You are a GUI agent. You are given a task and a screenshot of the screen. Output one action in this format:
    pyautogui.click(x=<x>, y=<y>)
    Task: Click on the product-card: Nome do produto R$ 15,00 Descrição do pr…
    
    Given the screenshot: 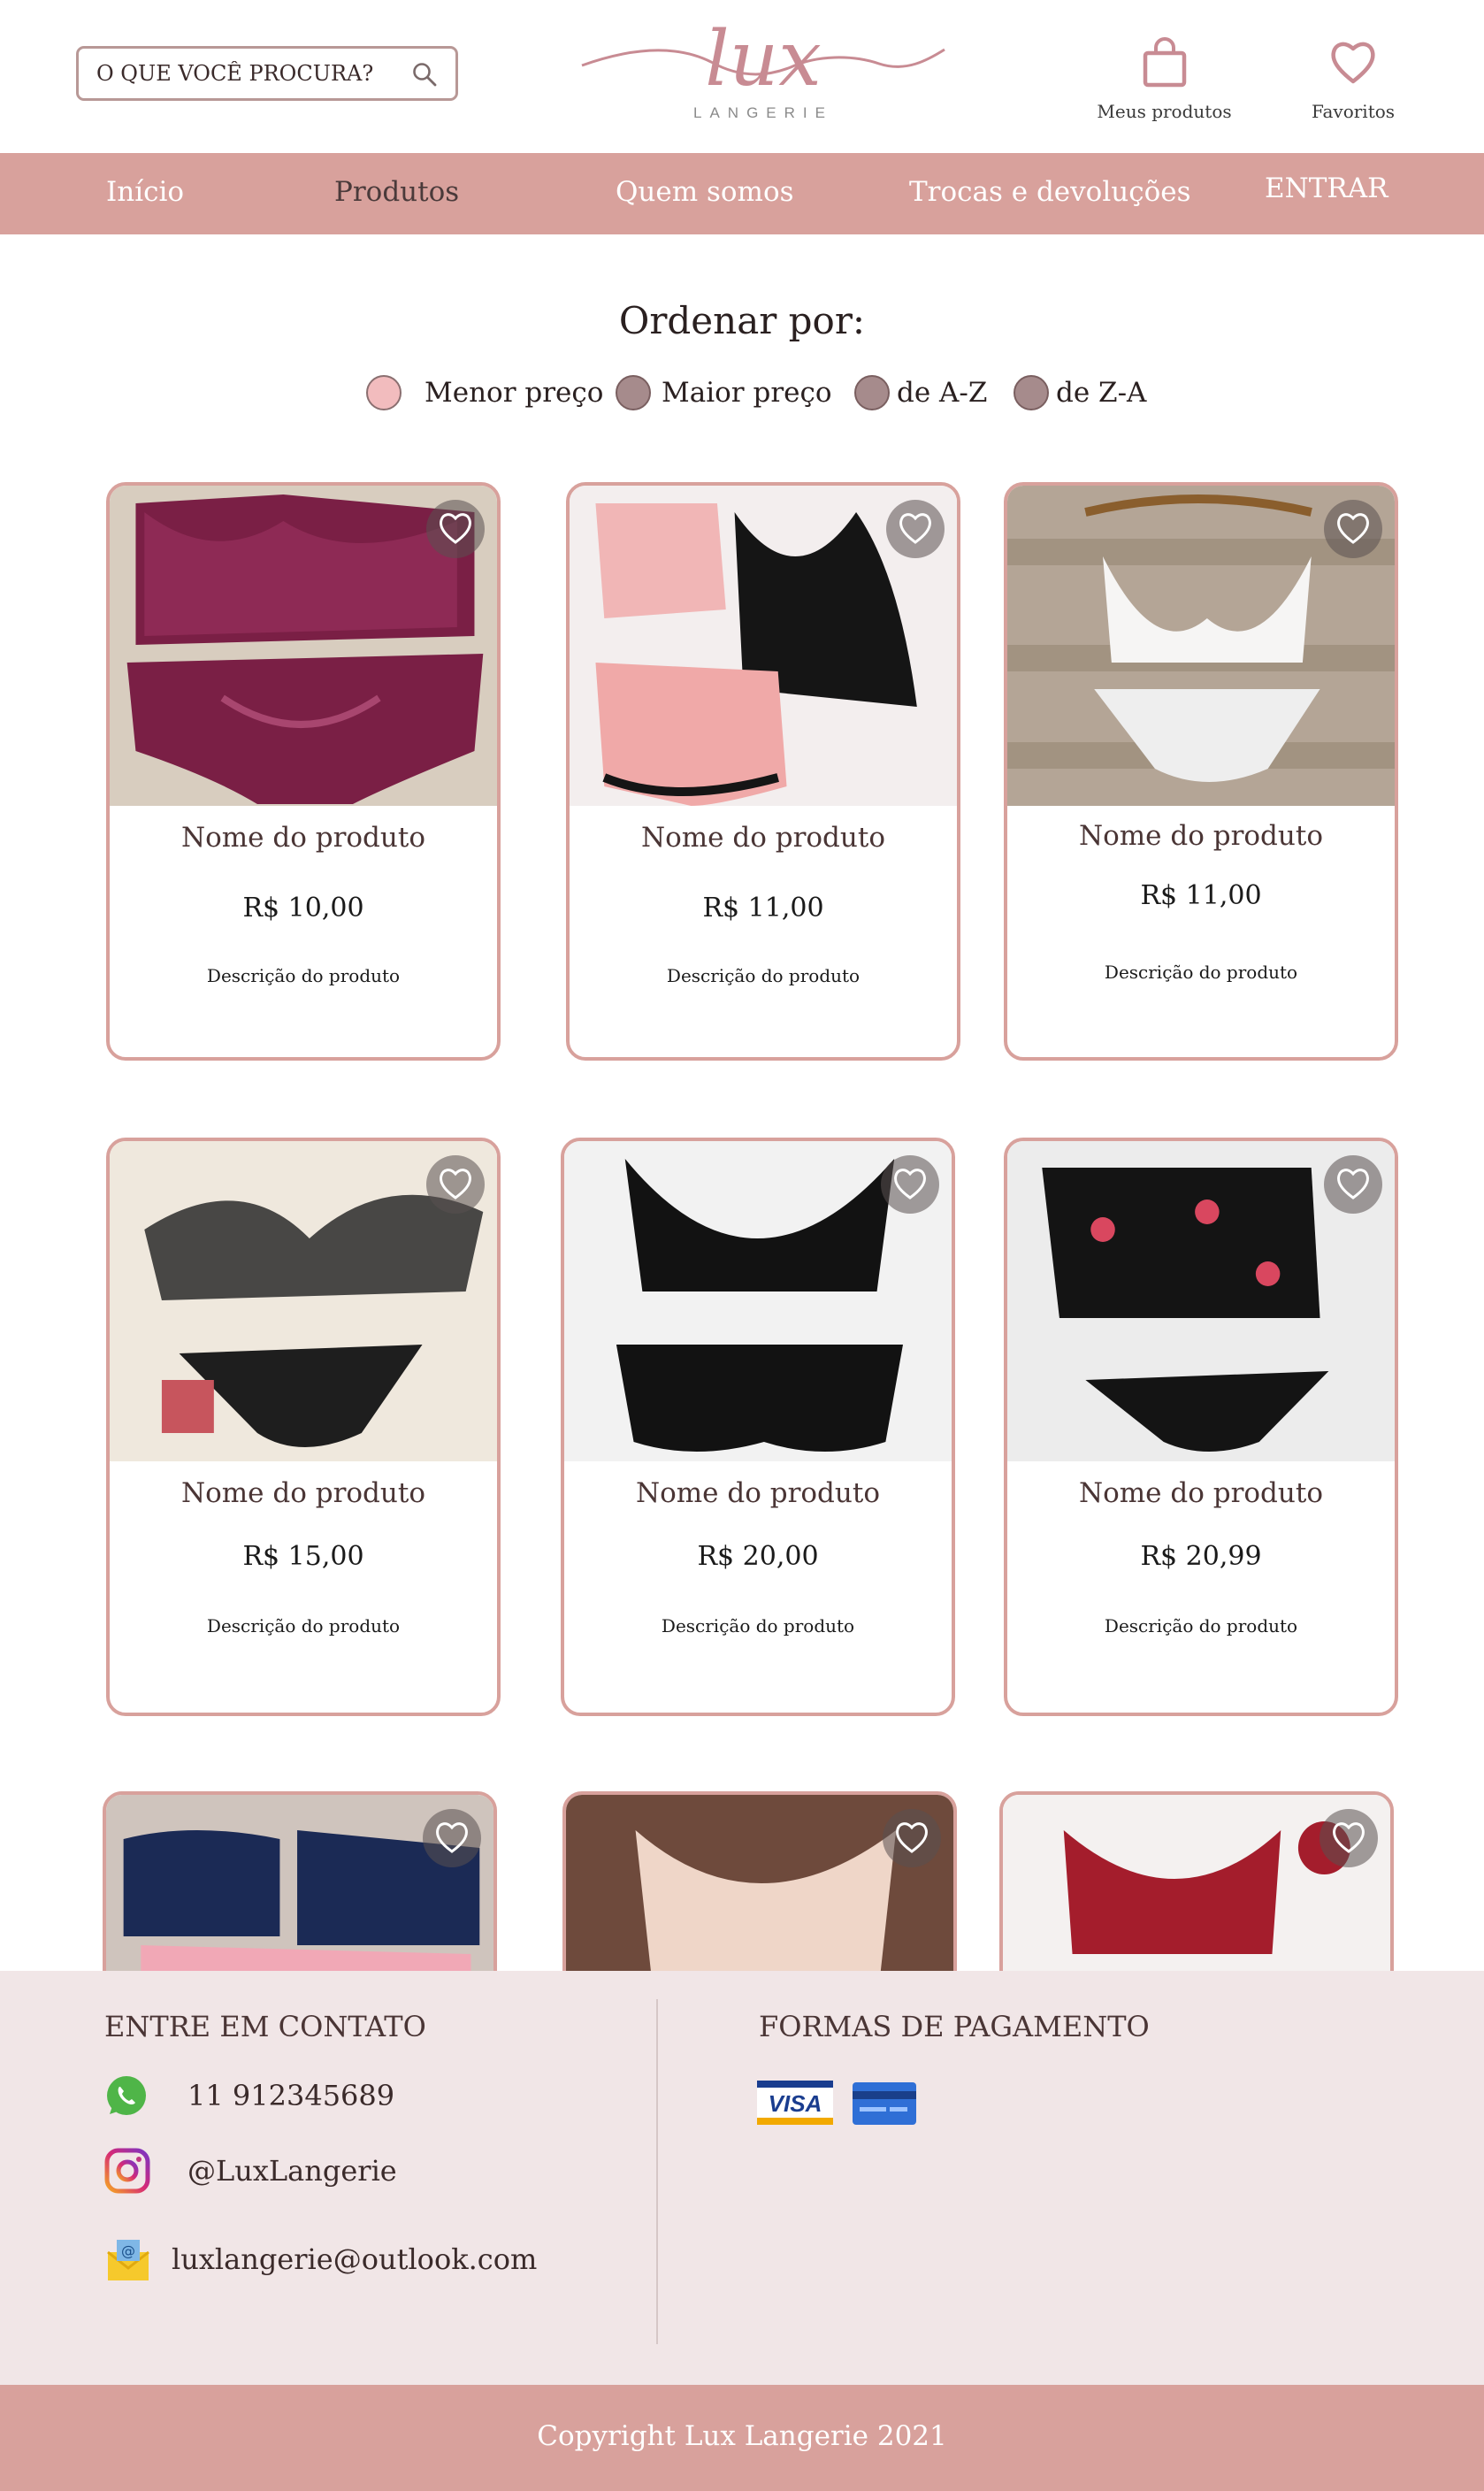 What is the action you would take?
    pyautogui.click(x=303, y=1427)
    